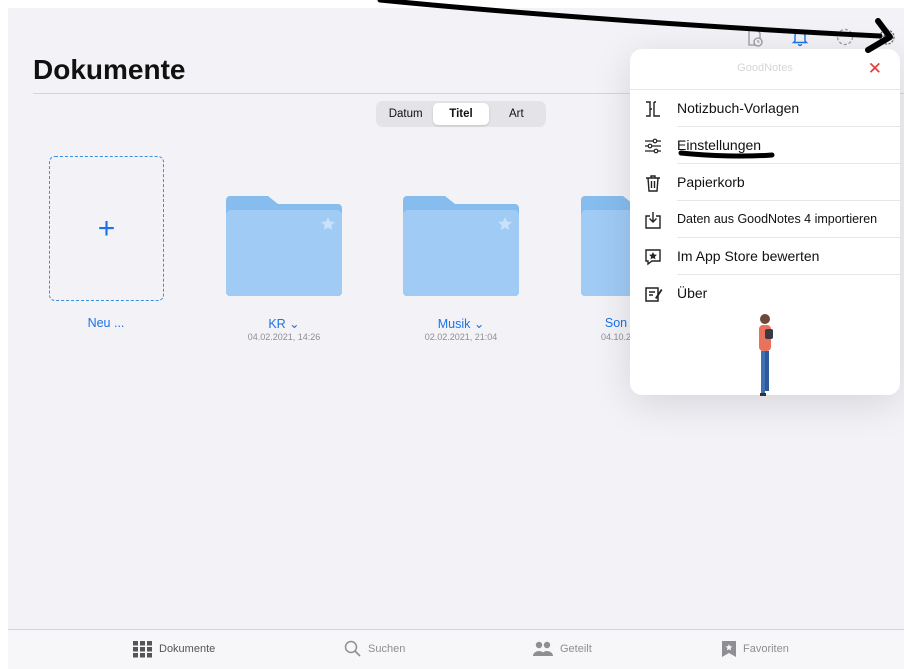 Image resolution: width=904 pixels, height=669 pixels. I want to click on annotation-underline, so click(726, 154).